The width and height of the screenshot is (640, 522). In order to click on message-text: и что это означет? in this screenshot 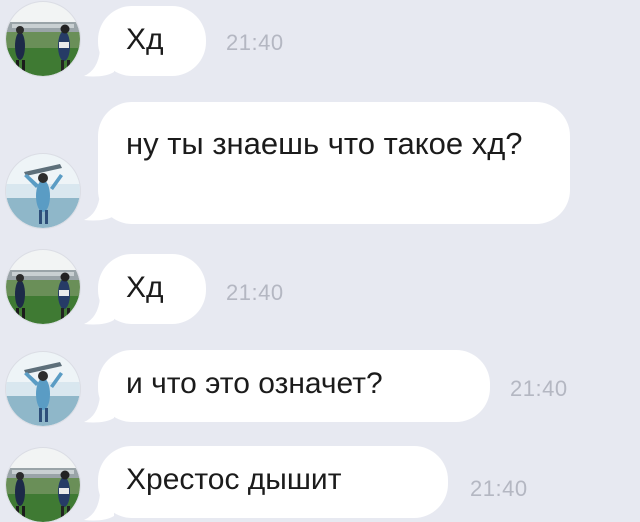, I will do `click(254, 383)`.